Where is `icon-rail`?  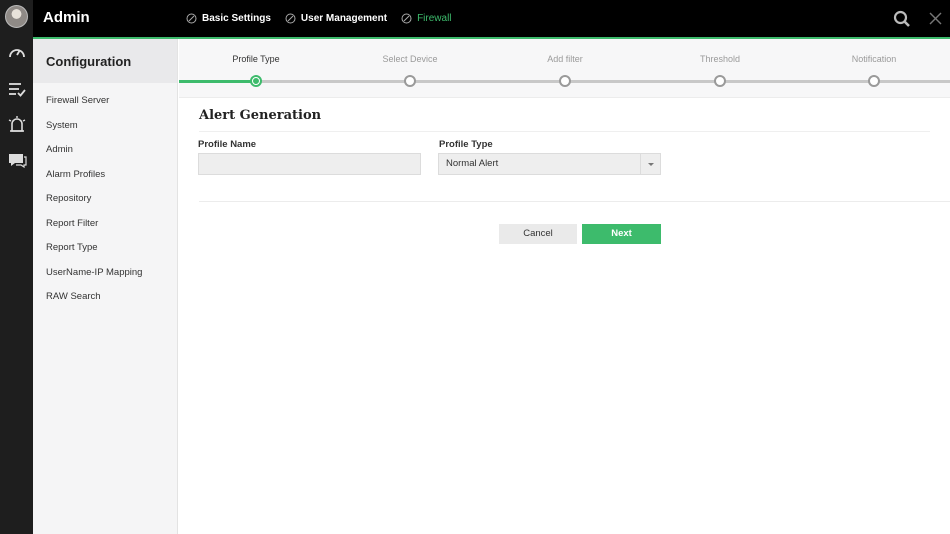 icon-rail is located at coordinates (16, 267).